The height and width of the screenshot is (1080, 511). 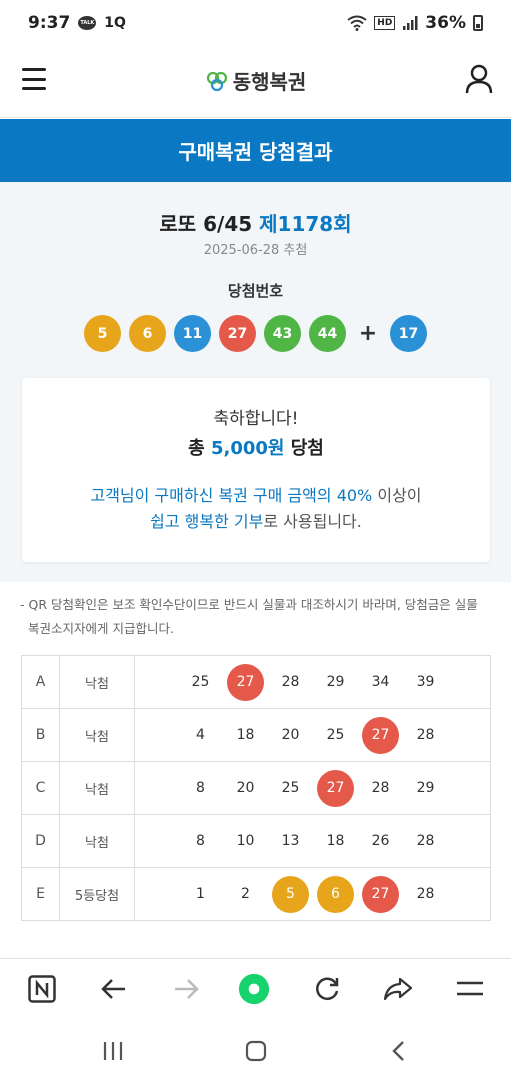 What do you see at coordinates (399, 1051) in the screenshot?
I see `back-icon` at bounding box center [399, 1051].